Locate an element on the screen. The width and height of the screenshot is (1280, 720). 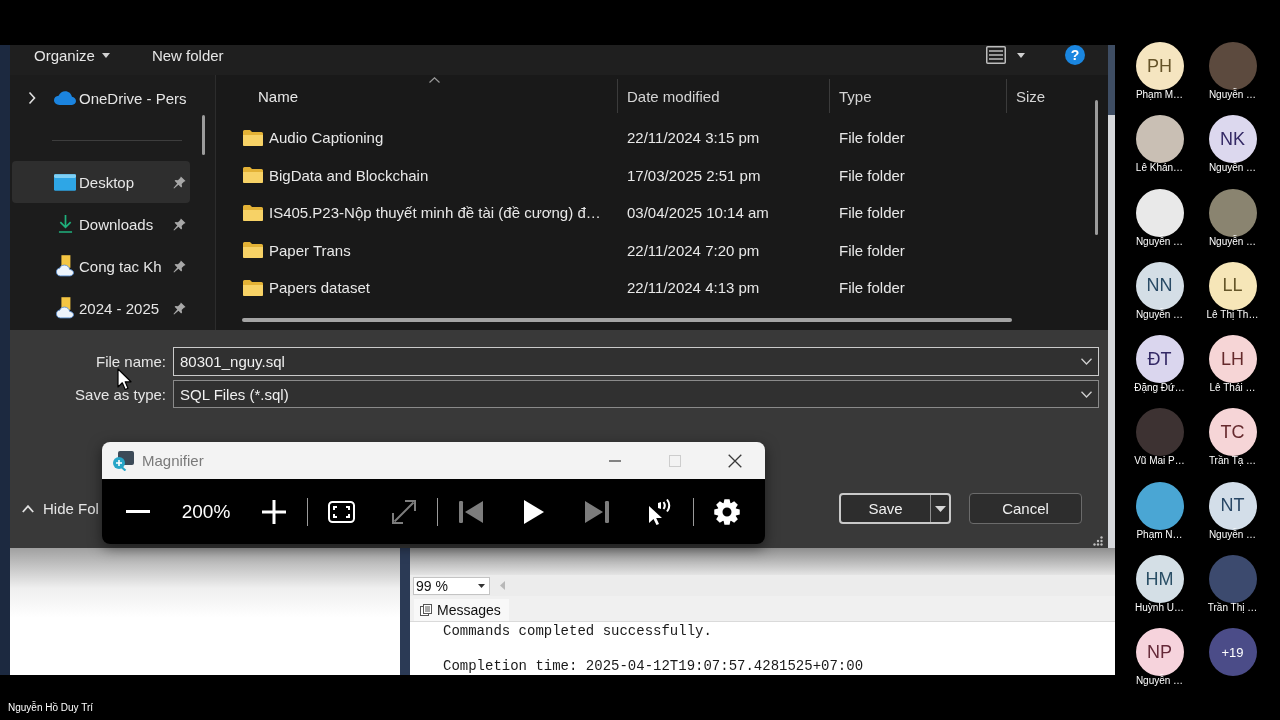
initials-avatar: ĐT is located at coordinates (1159, 359).